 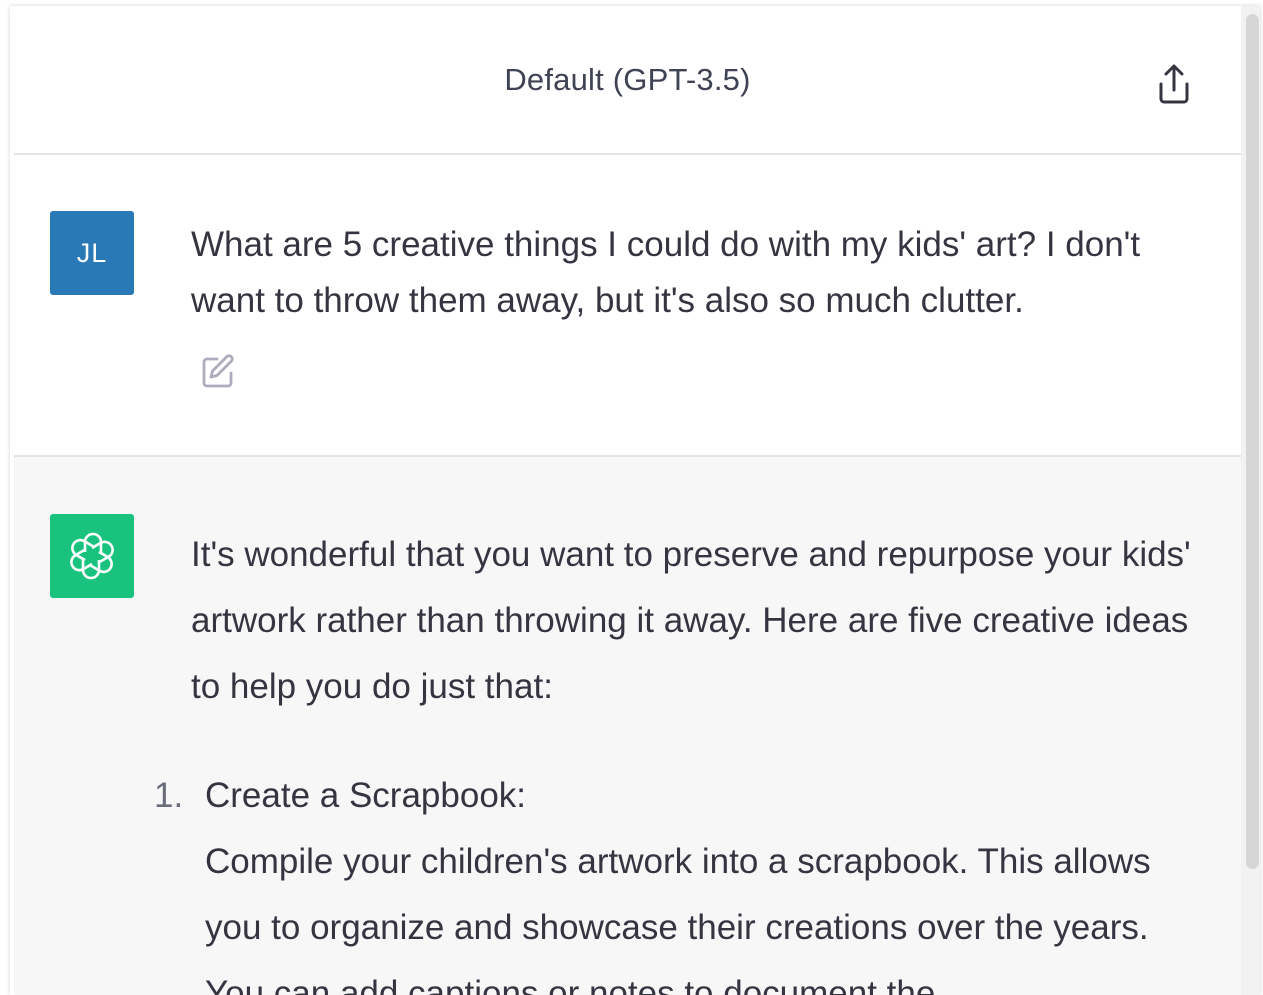 I want to click on share-upload-icon, so click(x=1174, y=84).